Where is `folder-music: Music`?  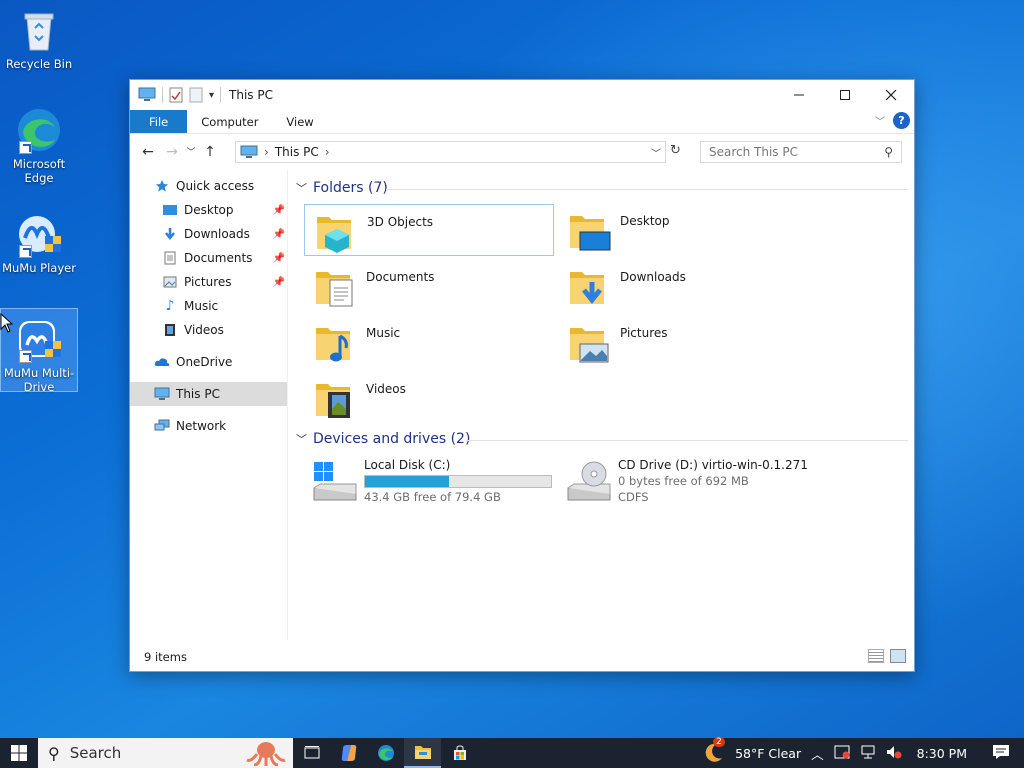
folder-music: Music is located at coordinates (429, 342).